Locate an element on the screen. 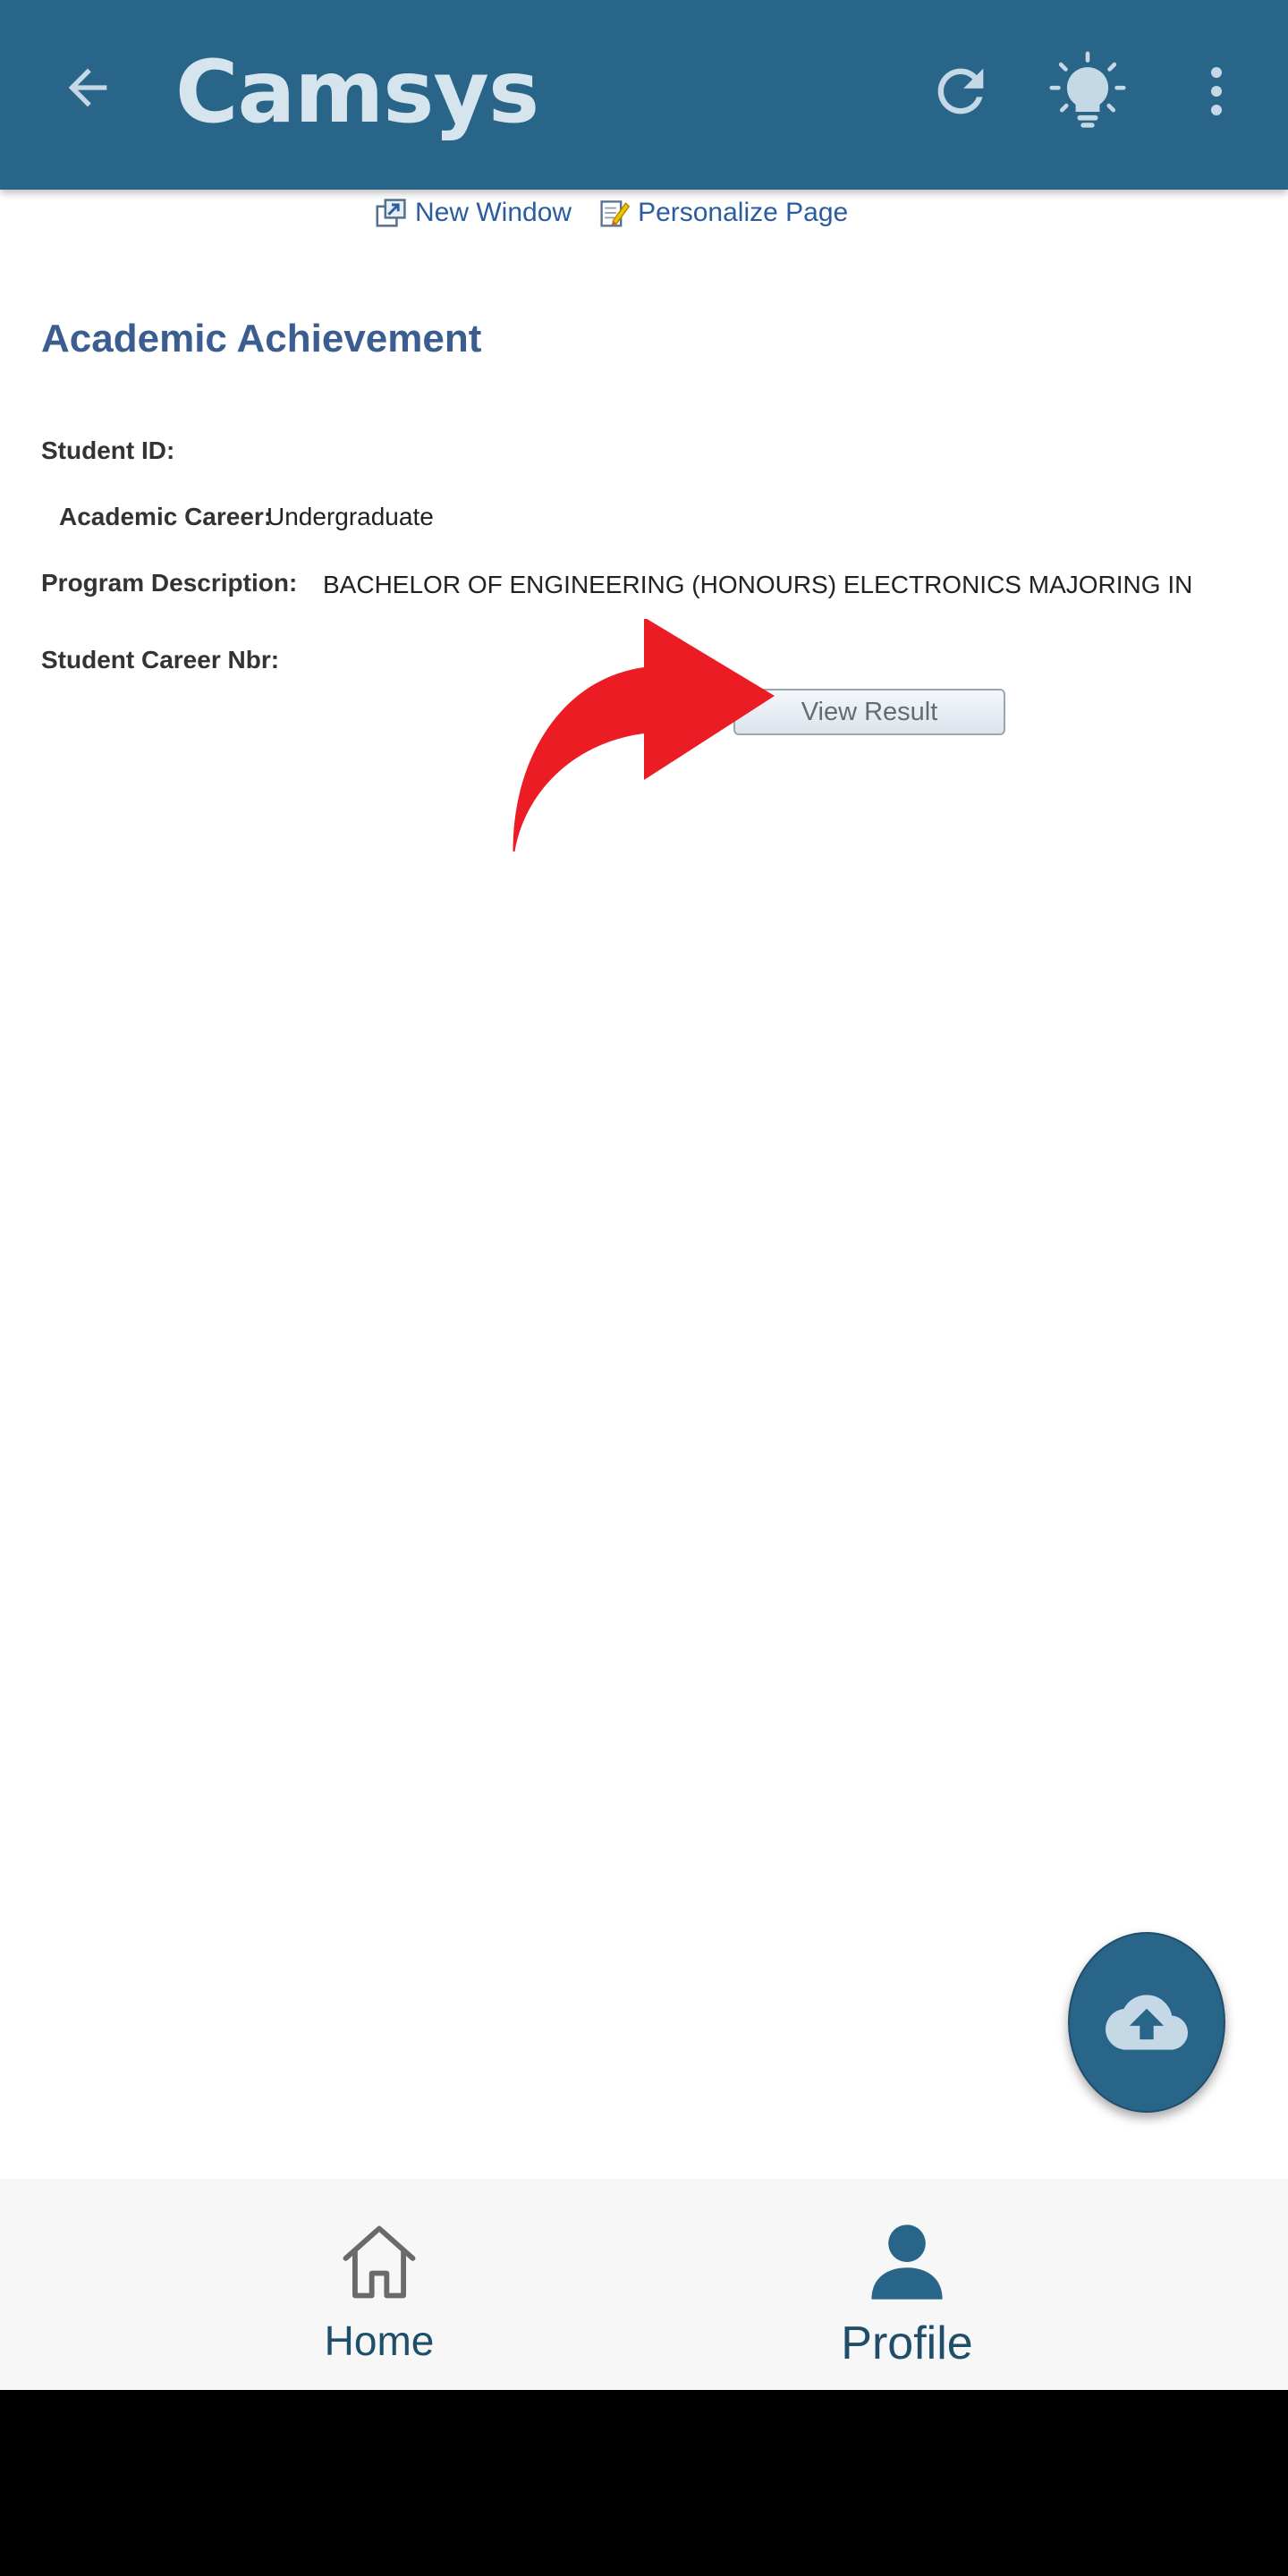 This screenshot has height=2576, width=1288. more-vertical-icon is located at coordinates (1216, 91).